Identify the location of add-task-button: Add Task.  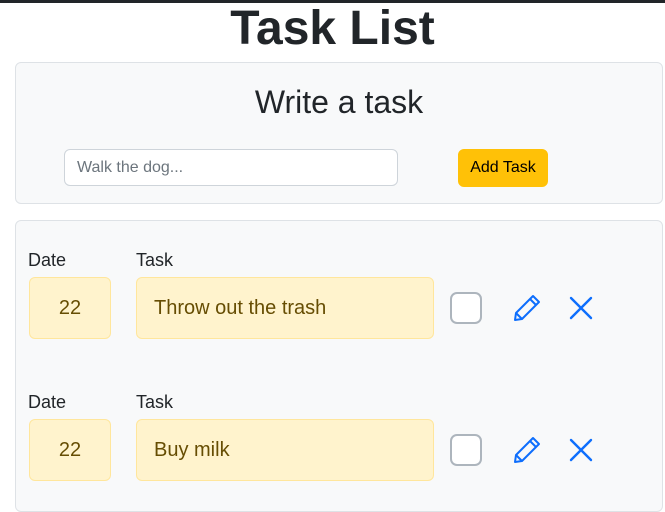
(503, 168).